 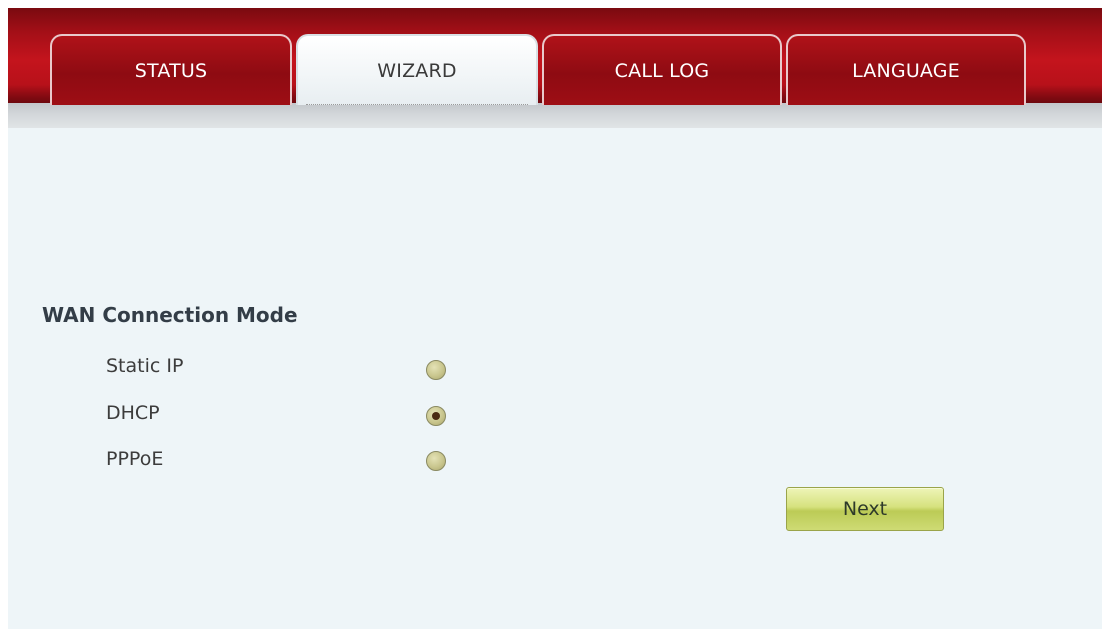 I want to click on header-subbar, so click(x=555, y=115).